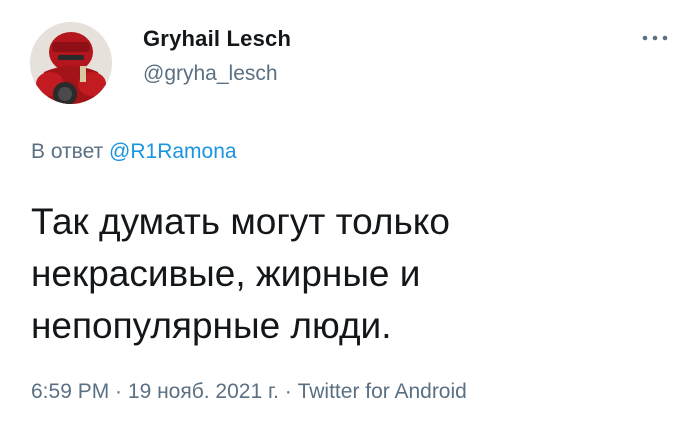 This screenshot has height=432, width=700. I want to click on reply-context: В ответ @R1Ramona, so click(134, 152).